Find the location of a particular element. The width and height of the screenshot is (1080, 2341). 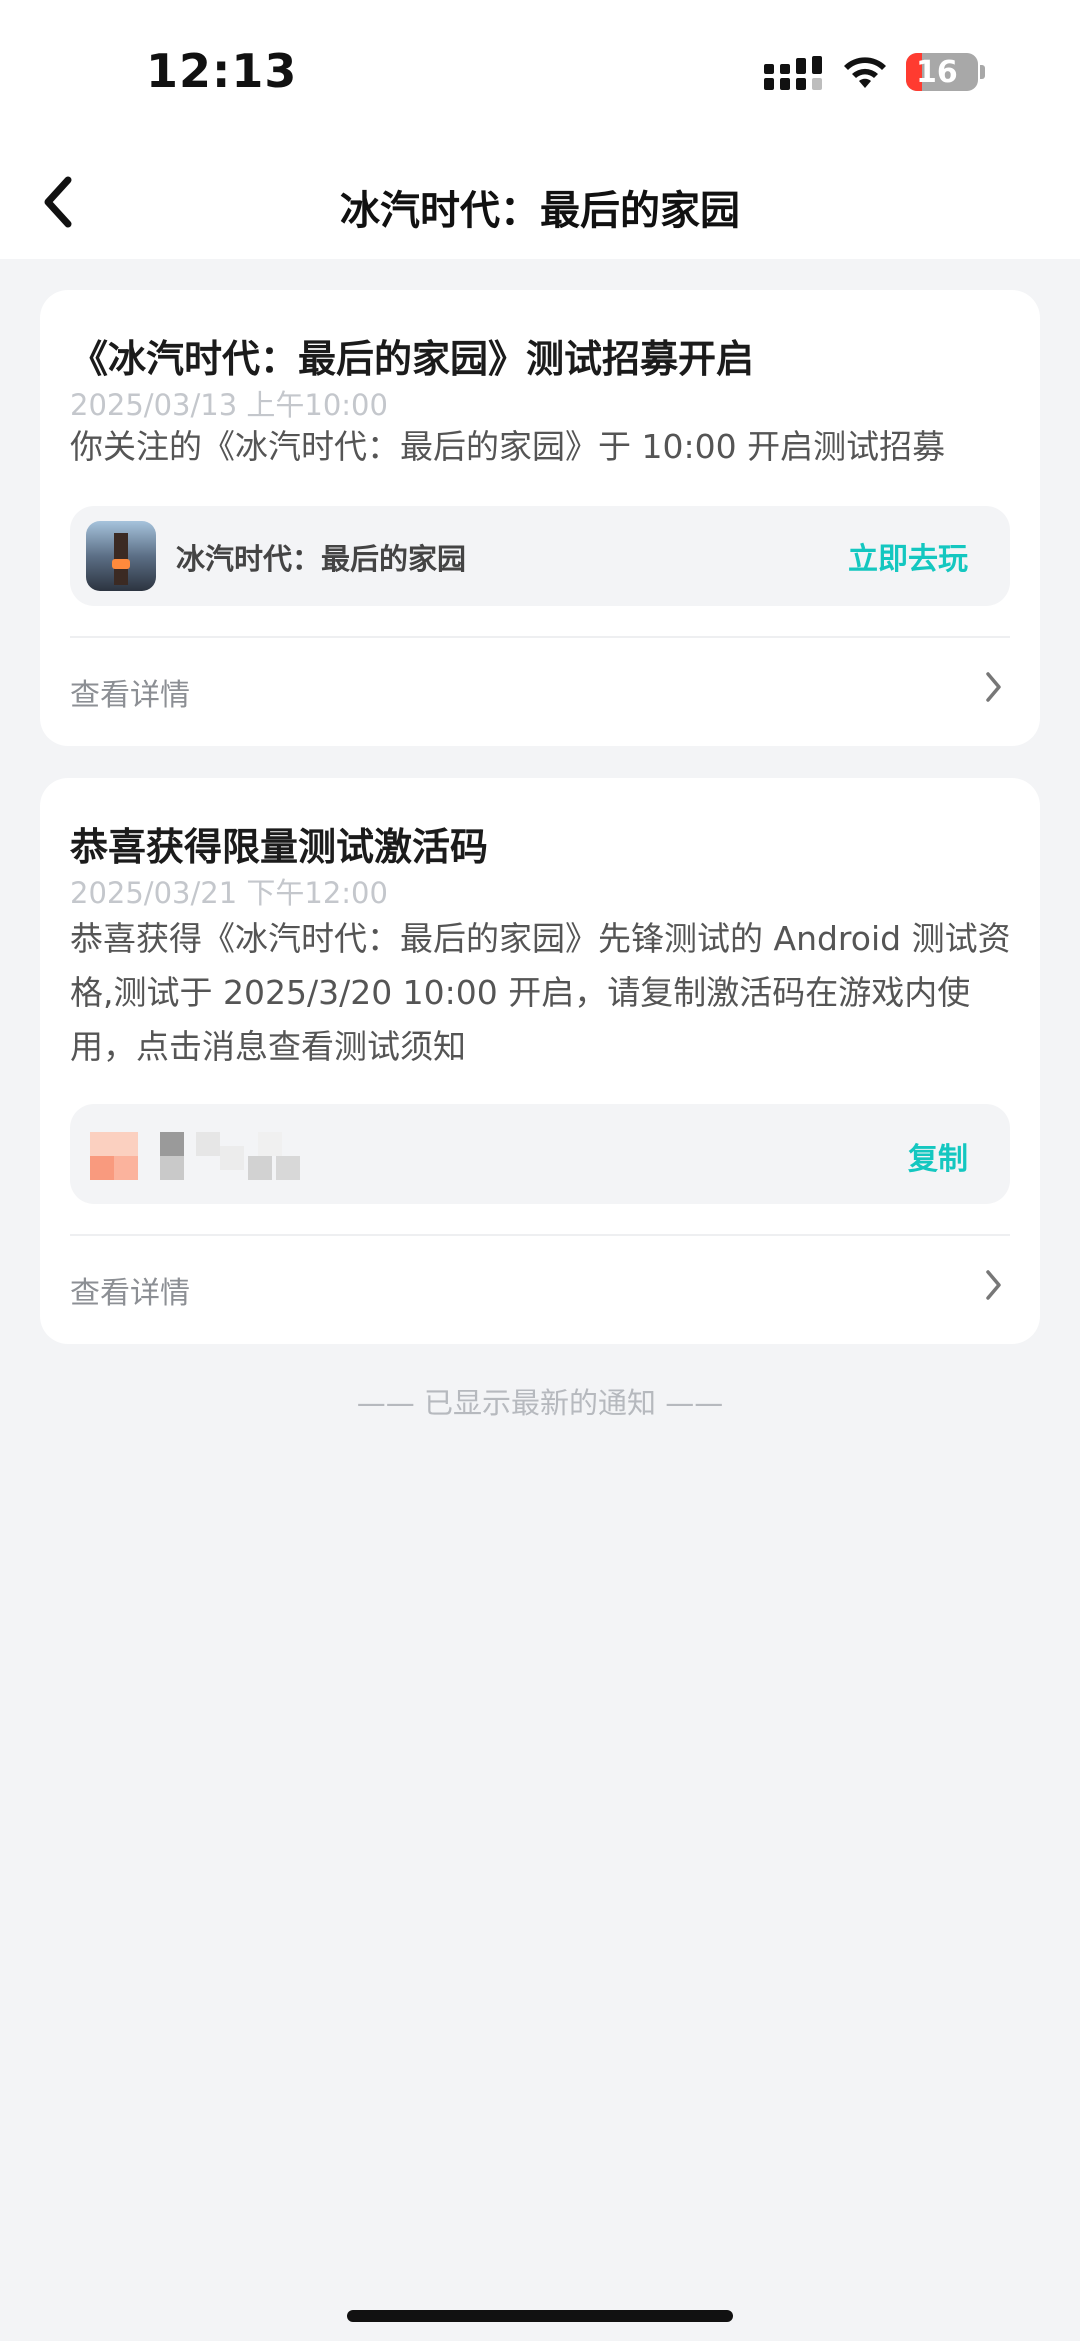

notification-date: 2025/03/13 上午10:00 is located at coordinates (229, 405).